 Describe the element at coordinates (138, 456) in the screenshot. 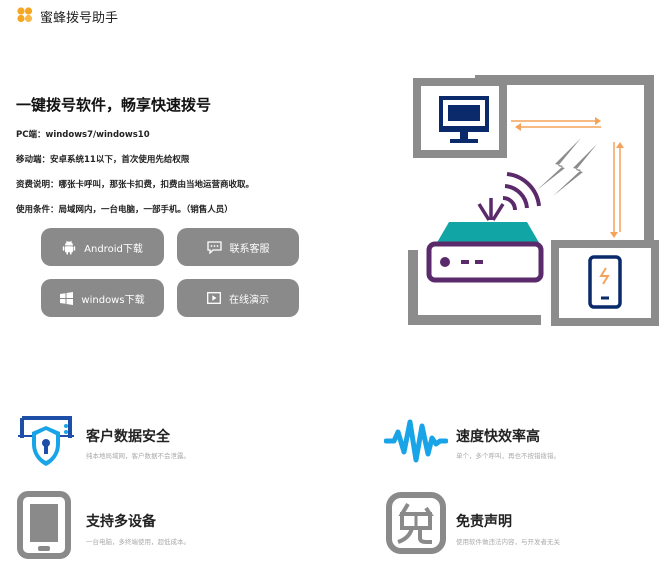

I see `feature-security-desc: 纯本地局域网，客户数据不会泄露。` at that location.